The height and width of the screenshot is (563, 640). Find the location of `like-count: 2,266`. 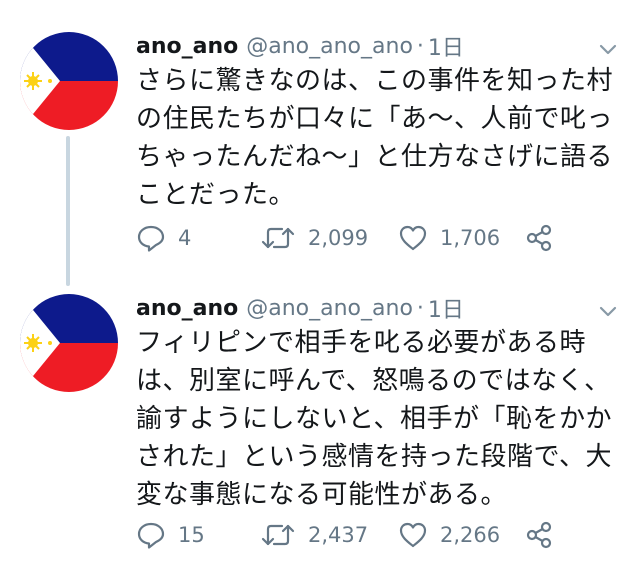

like-count: 2,266 is located at coordinates (470, 535).